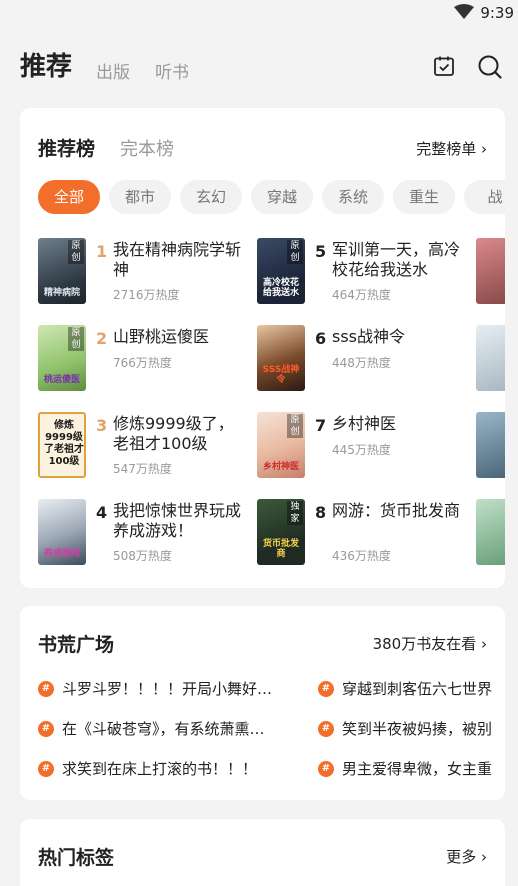 This screenshot has height=886, width=518. What do you see at coordinates (295, 513) in the screenshot?
I see `cover-badge: 独家` at bounding box center [295, 513].